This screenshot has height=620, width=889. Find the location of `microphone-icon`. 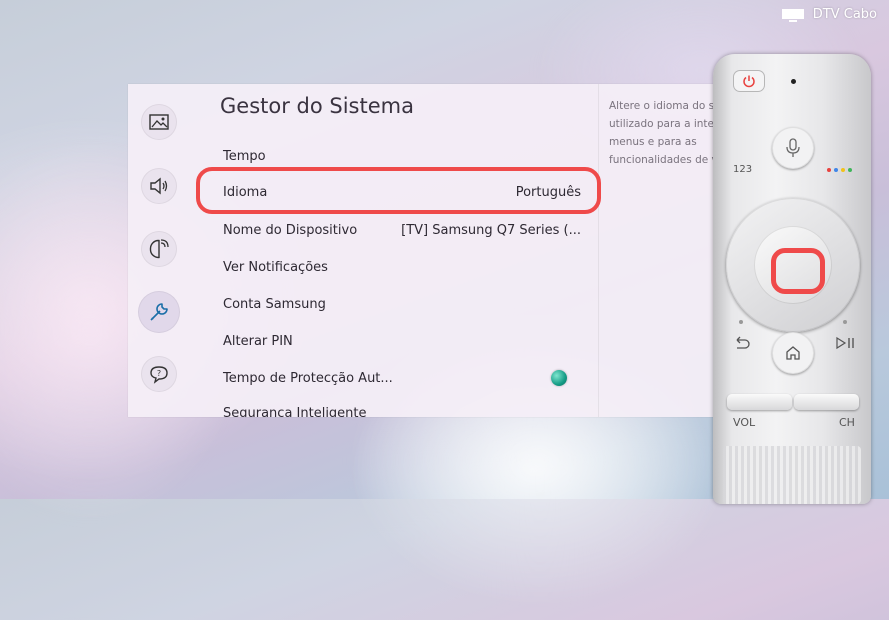

microphone-icon is located at coordinates (793, 147).